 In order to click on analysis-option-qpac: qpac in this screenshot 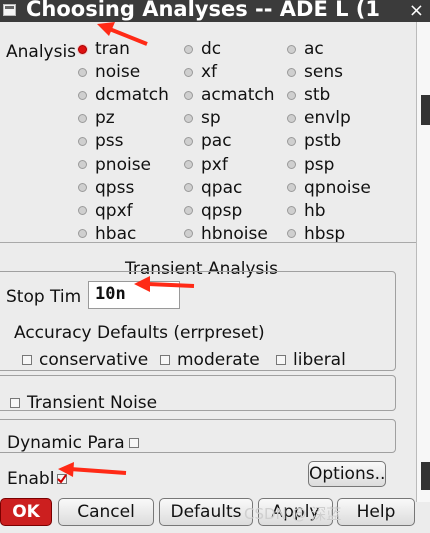, I will do `click(213, 188)`.